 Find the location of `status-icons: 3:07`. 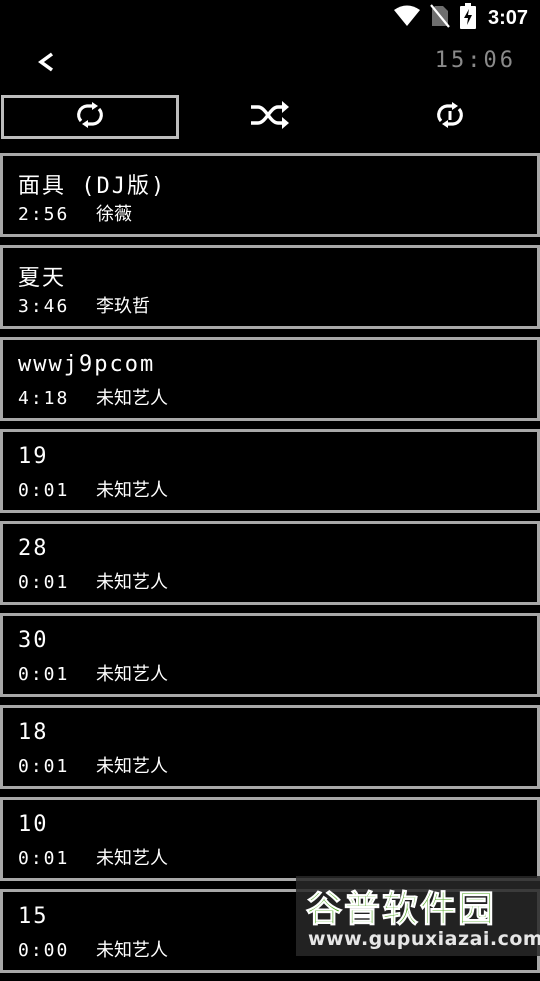

status-icons: 3:07 is located at coordinates (460, 18).